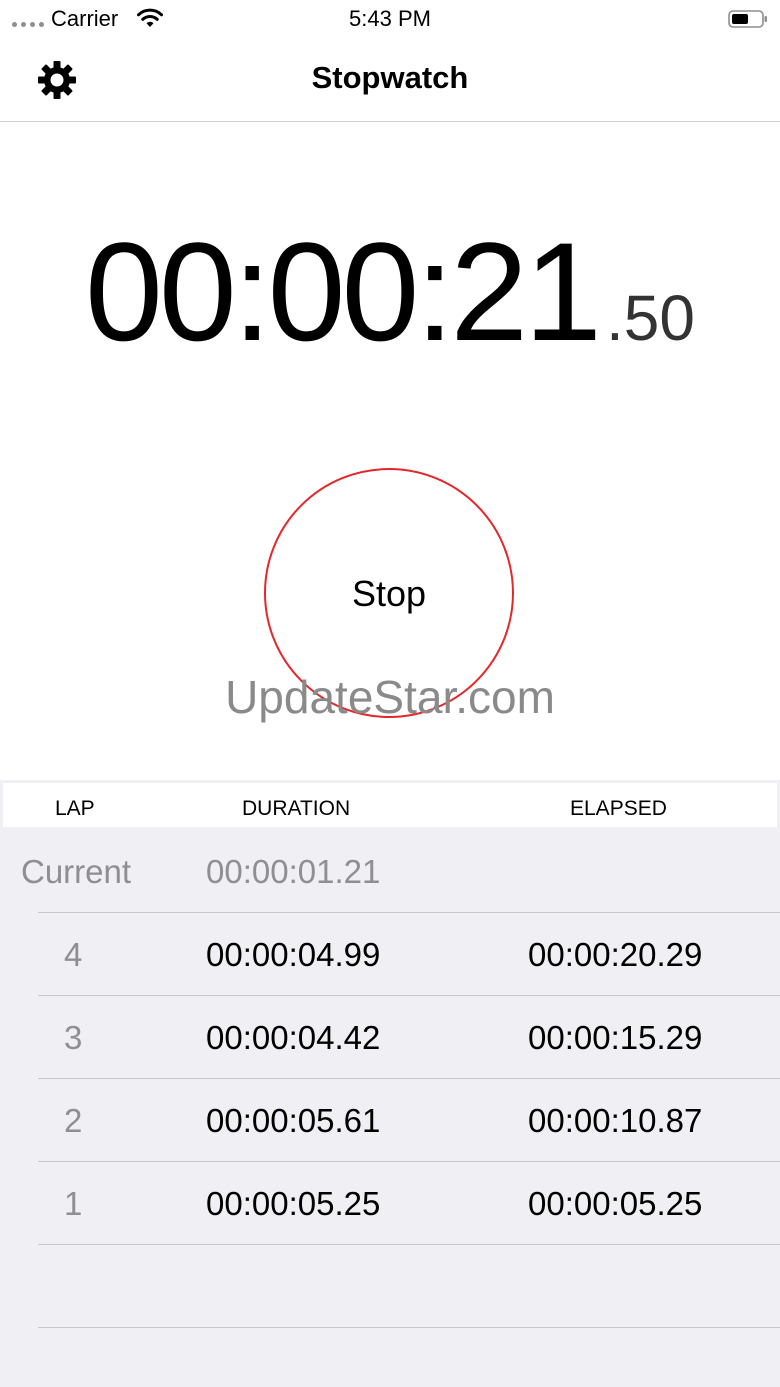  What do you see at coordinates (390, 805) in the screenshot?
I see `laps-header: LAP DURATION ELAPSED` at bounding box center [390, 805].